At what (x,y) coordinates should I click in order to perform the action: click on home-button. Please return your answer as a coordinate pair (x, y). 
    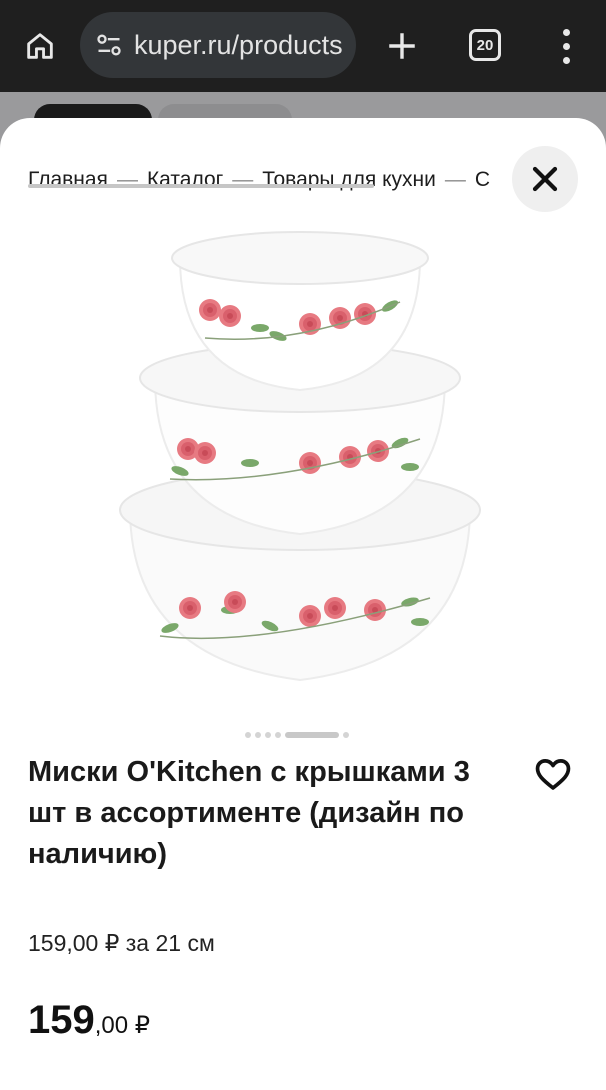
    Looking at the image, I should click on (40, 46).